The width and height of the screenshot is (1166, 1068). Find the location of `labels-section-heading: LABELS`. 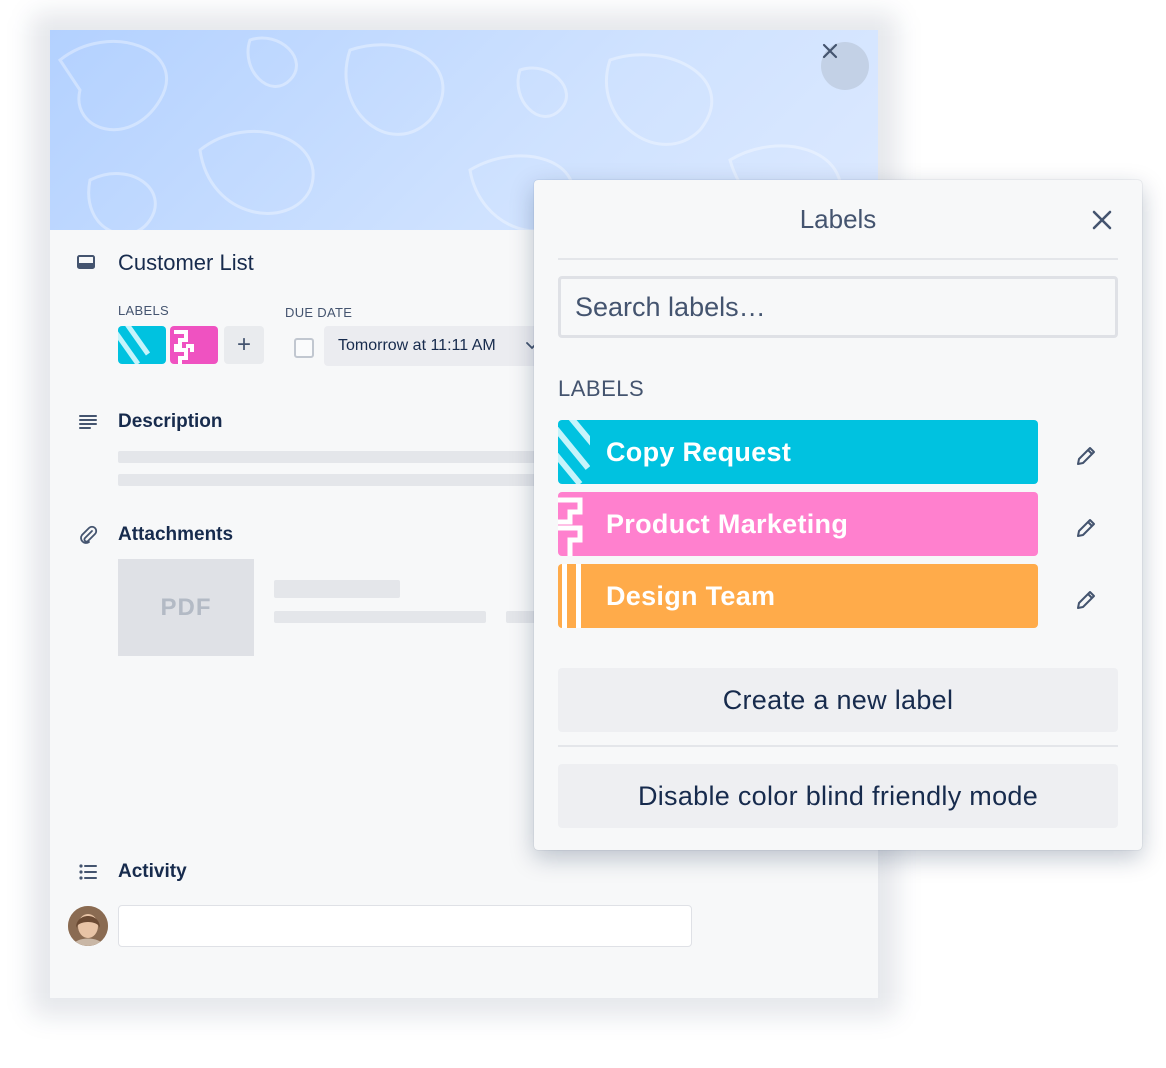

labels-section-heading: LABELS is located at coordinates (601, 388).